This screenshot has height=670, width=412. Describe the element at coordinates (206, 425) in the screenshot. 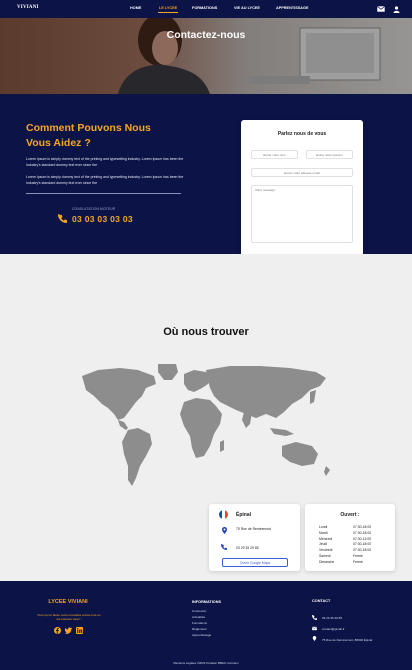

I see `world-map` at that location.